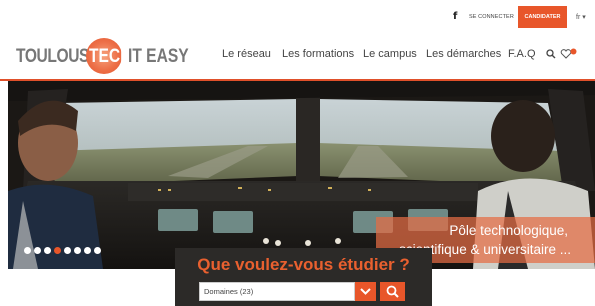 The width and height of the screenshot is (595, 306). What do you see at coordinates (455, 16) in the screenshot?
I see `facebook-icon: f` at bounding box center [455, 16].